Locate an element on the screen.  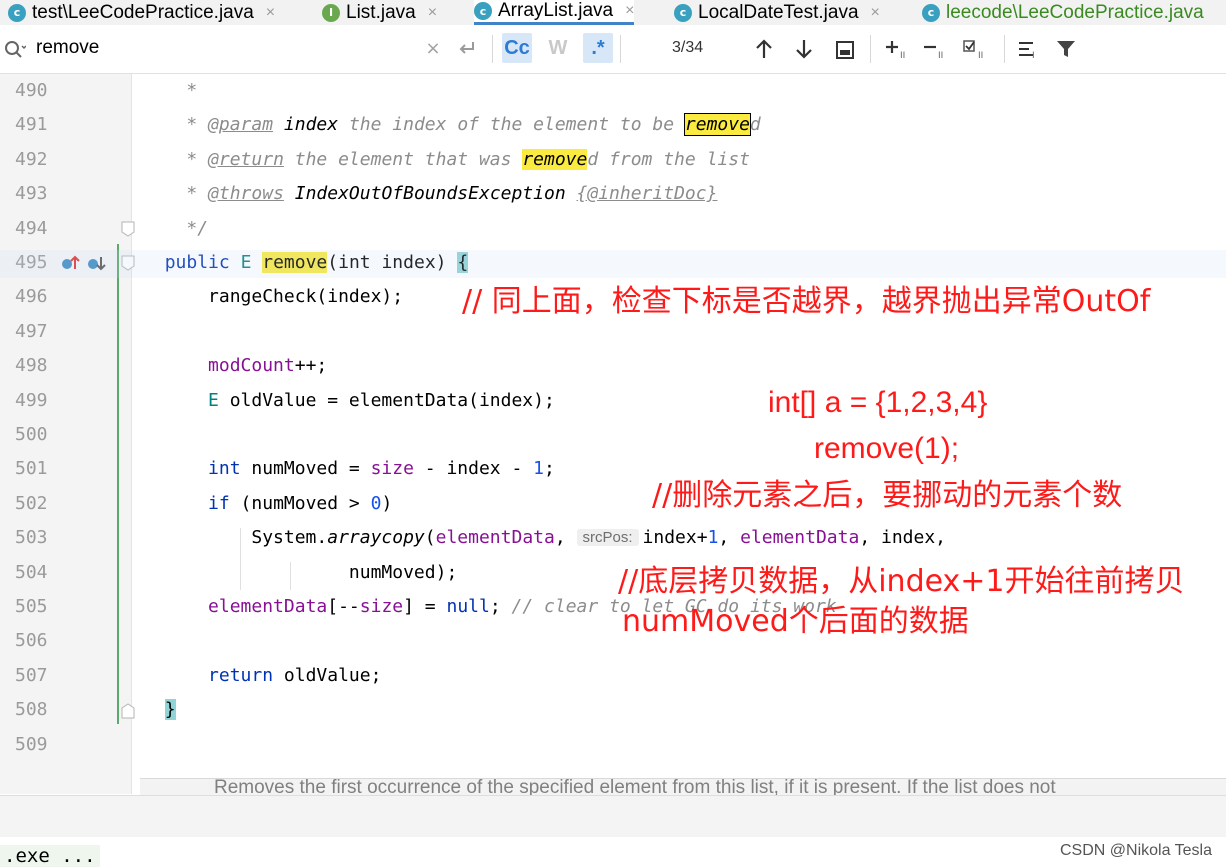
matched-brace: } is located at coordinates (170, 709).